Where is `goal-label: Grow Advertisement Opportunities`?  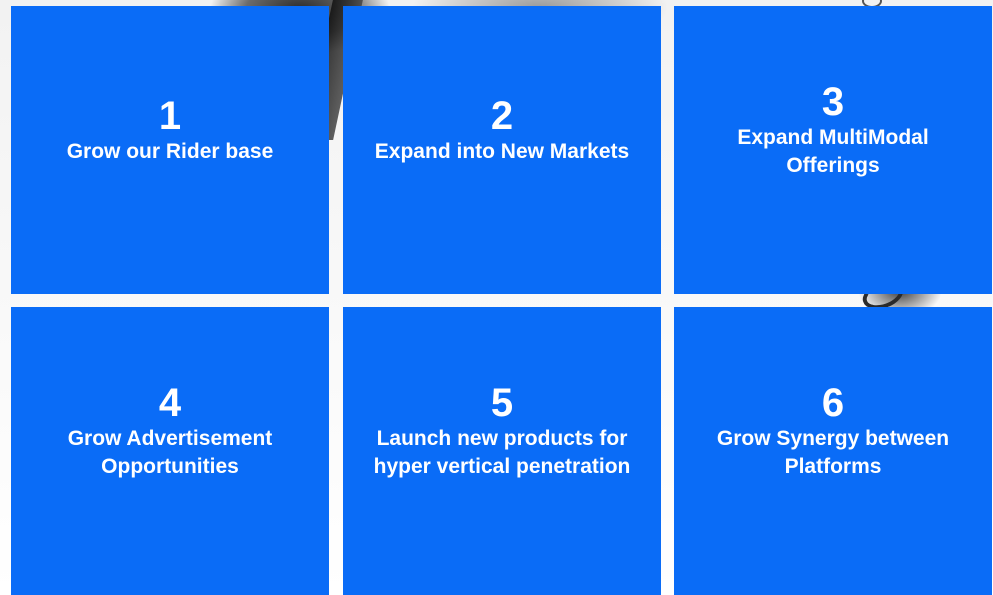 goal-label: Grow Advertisement Opportunities is located at coordinates (170, 452).